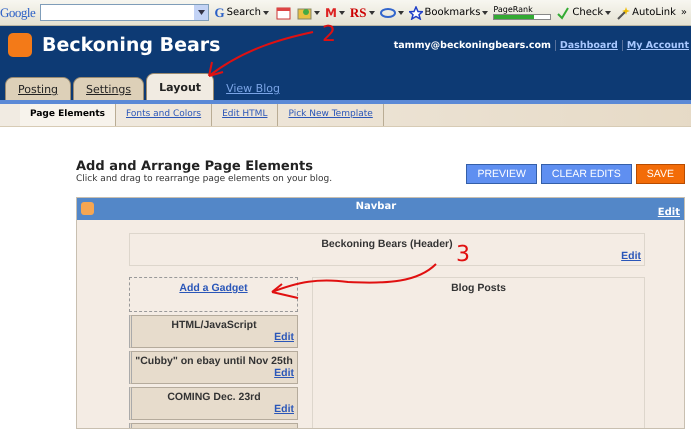  What do you see at coordinates (108, 88) in the screenshot?
I see `tab: Settings` at bounding box center [108, 88].